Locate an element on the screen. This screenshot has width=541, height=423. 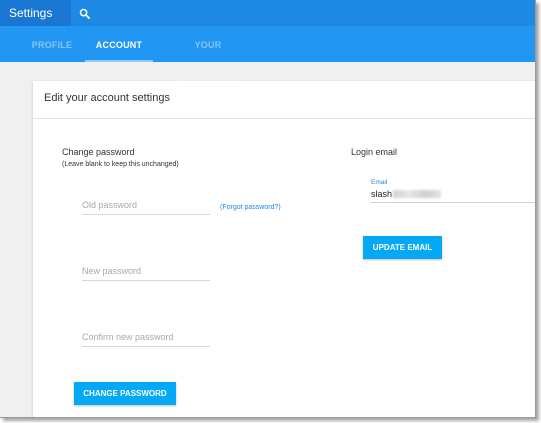
tab-profile: PROFILE is located at coordinates (52, 44).